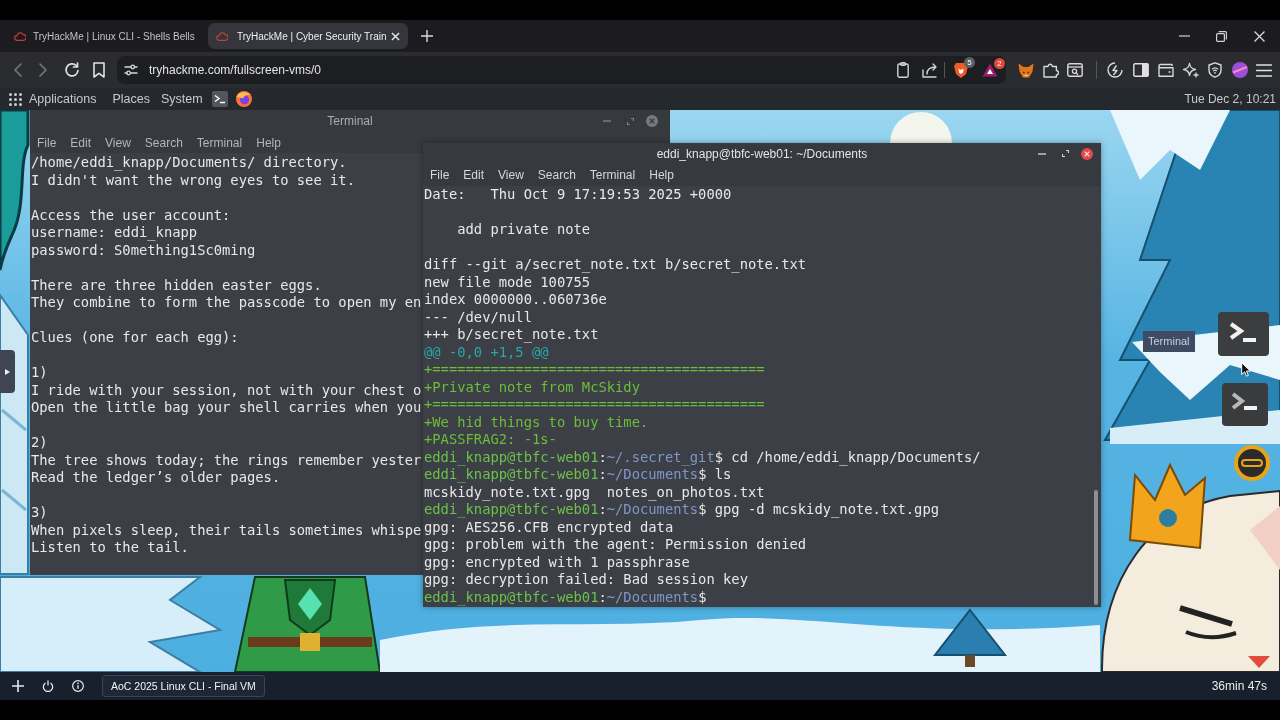 The width and height of the screenshot is (1280, 720). Describe the element at coordinates (1051, 70) in the screenshot. I see `puzzle-icon` at that location.